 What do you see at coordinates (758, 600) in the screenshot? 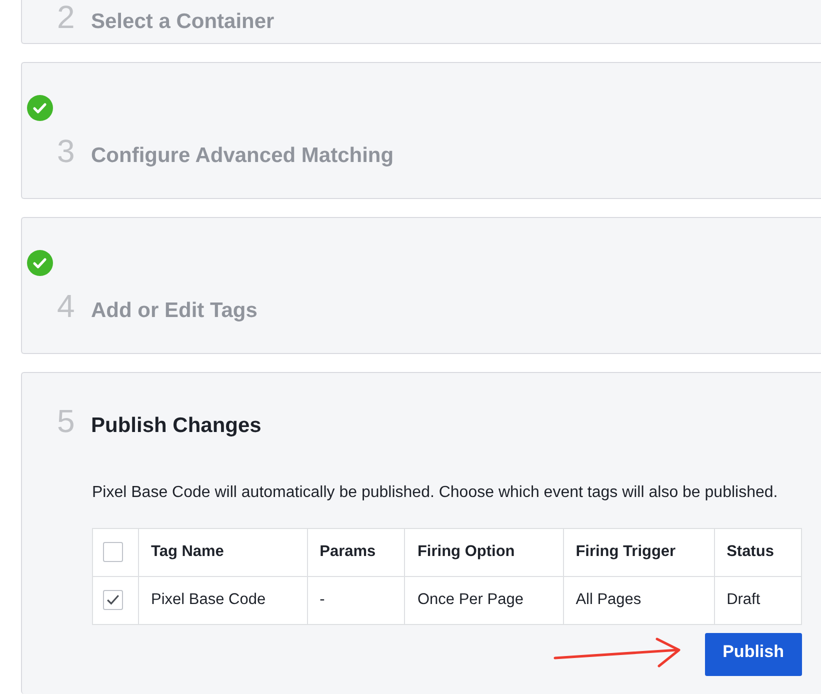
I see `table-cell: Draft` at bounding box center [758, 600].